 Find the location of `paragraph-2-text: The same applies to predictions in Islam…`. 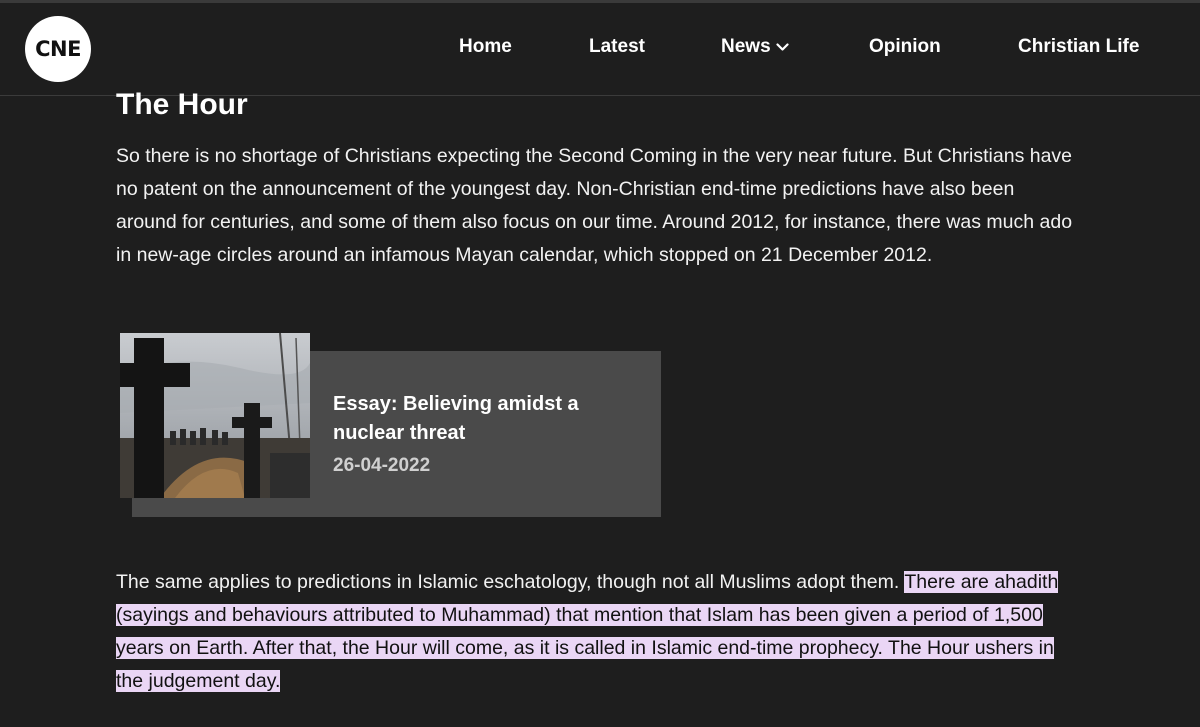

paragraph-2-text: The same applies to predictions in Islam… is located at coordinates (510, 582).